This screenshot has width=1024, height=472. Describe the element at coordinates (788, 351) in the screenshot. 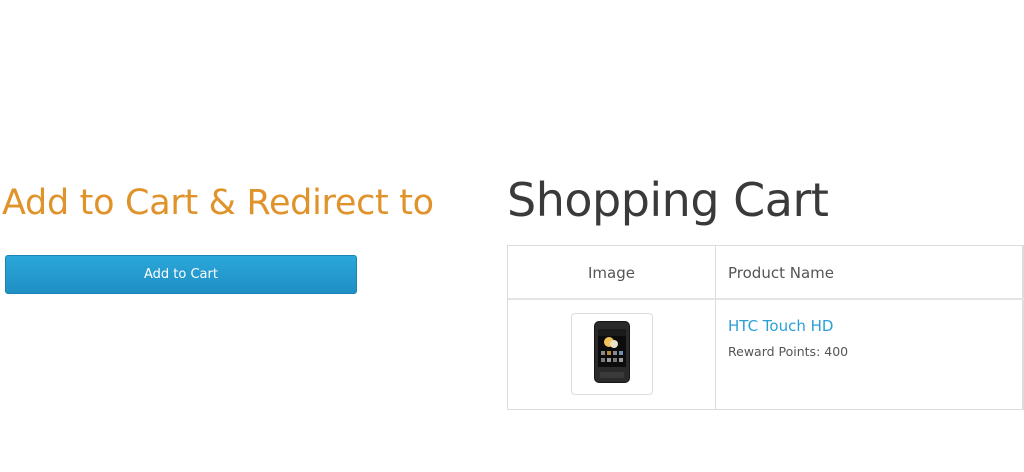

I see `reward-points: Reward Points: 400` at that location.